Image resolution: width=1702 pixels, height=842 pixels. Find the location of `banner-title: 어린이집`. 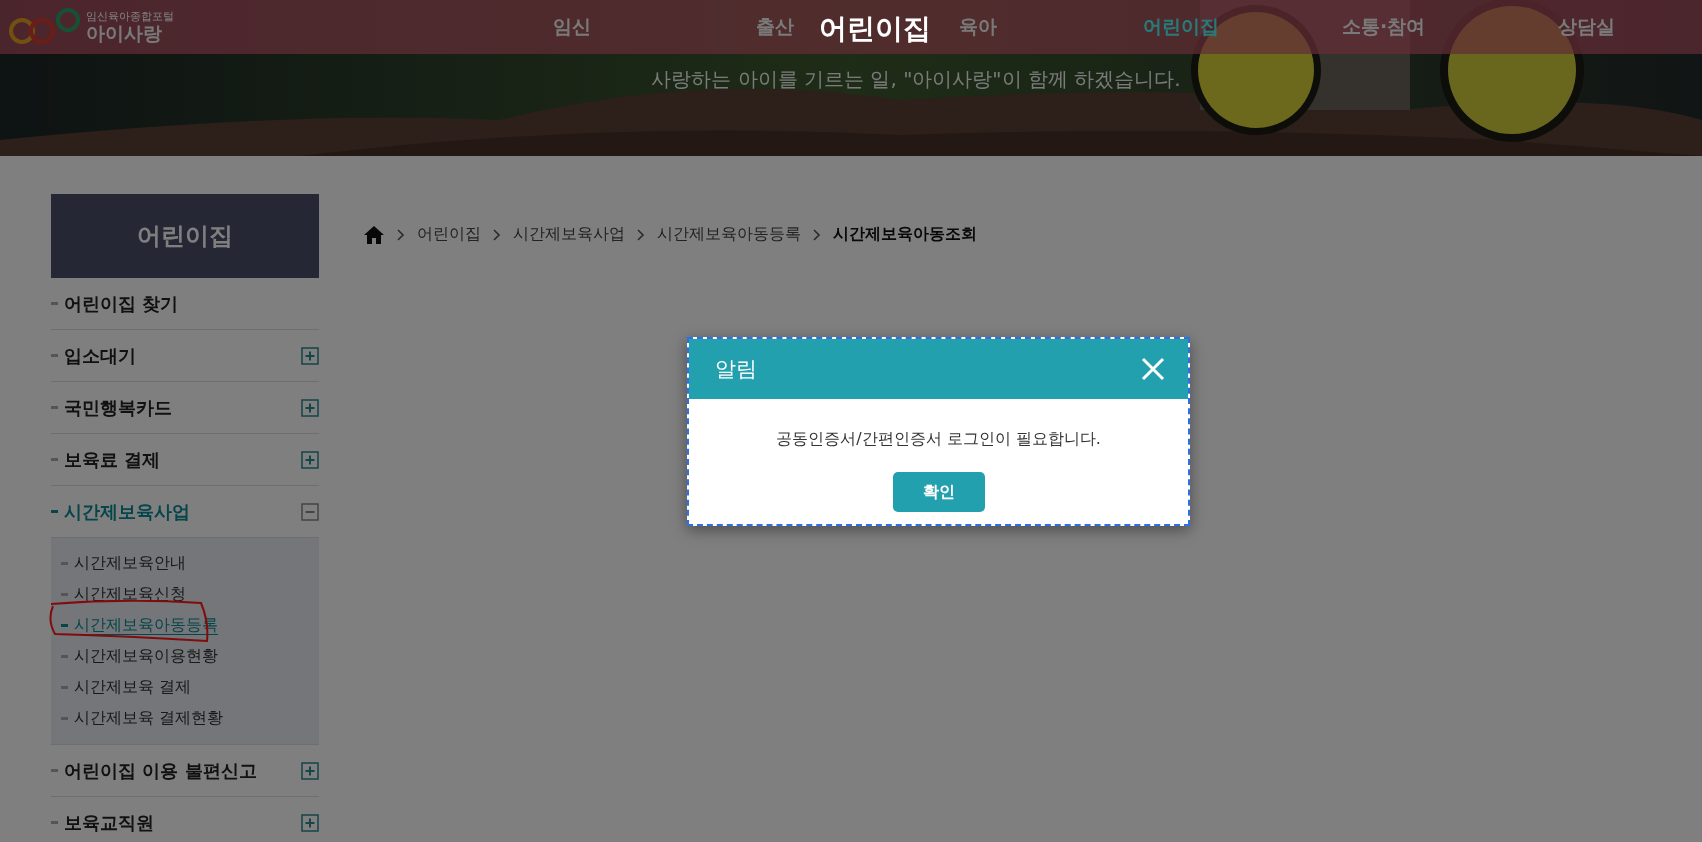

banner-title: 어린이집 is located at coordinates (875, 29).